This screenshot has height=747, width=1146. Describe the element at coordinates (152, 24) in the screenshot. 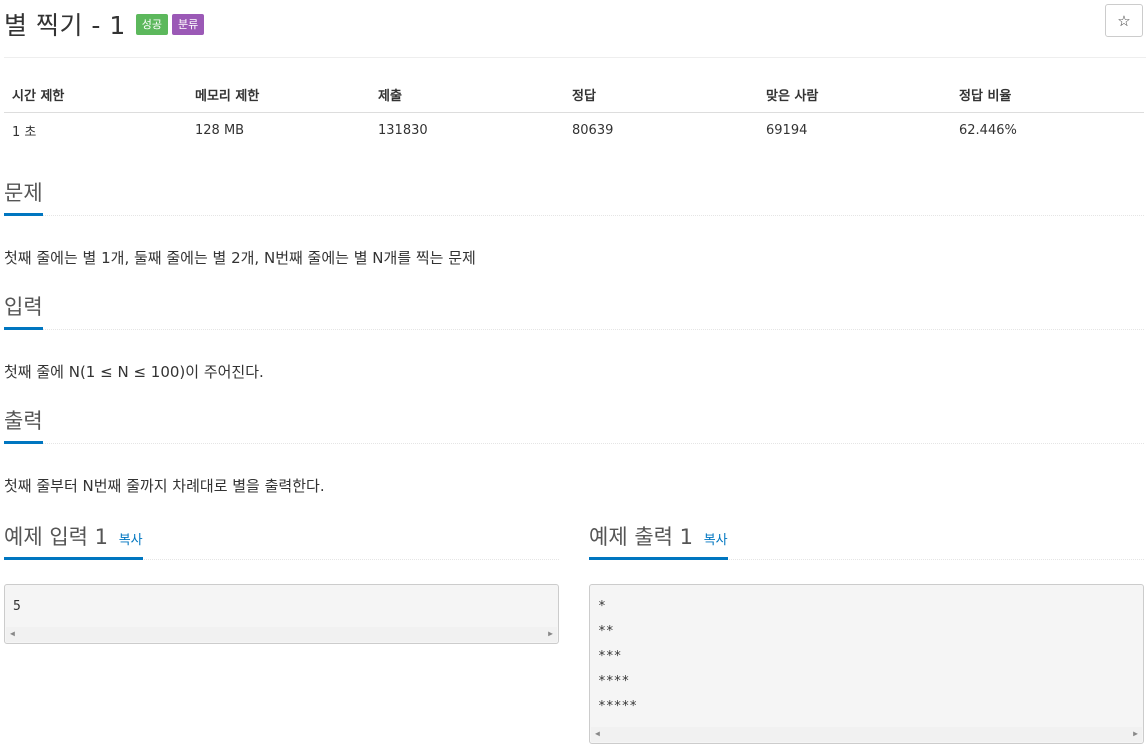

I see `status-badge-success: 성공` at that location.